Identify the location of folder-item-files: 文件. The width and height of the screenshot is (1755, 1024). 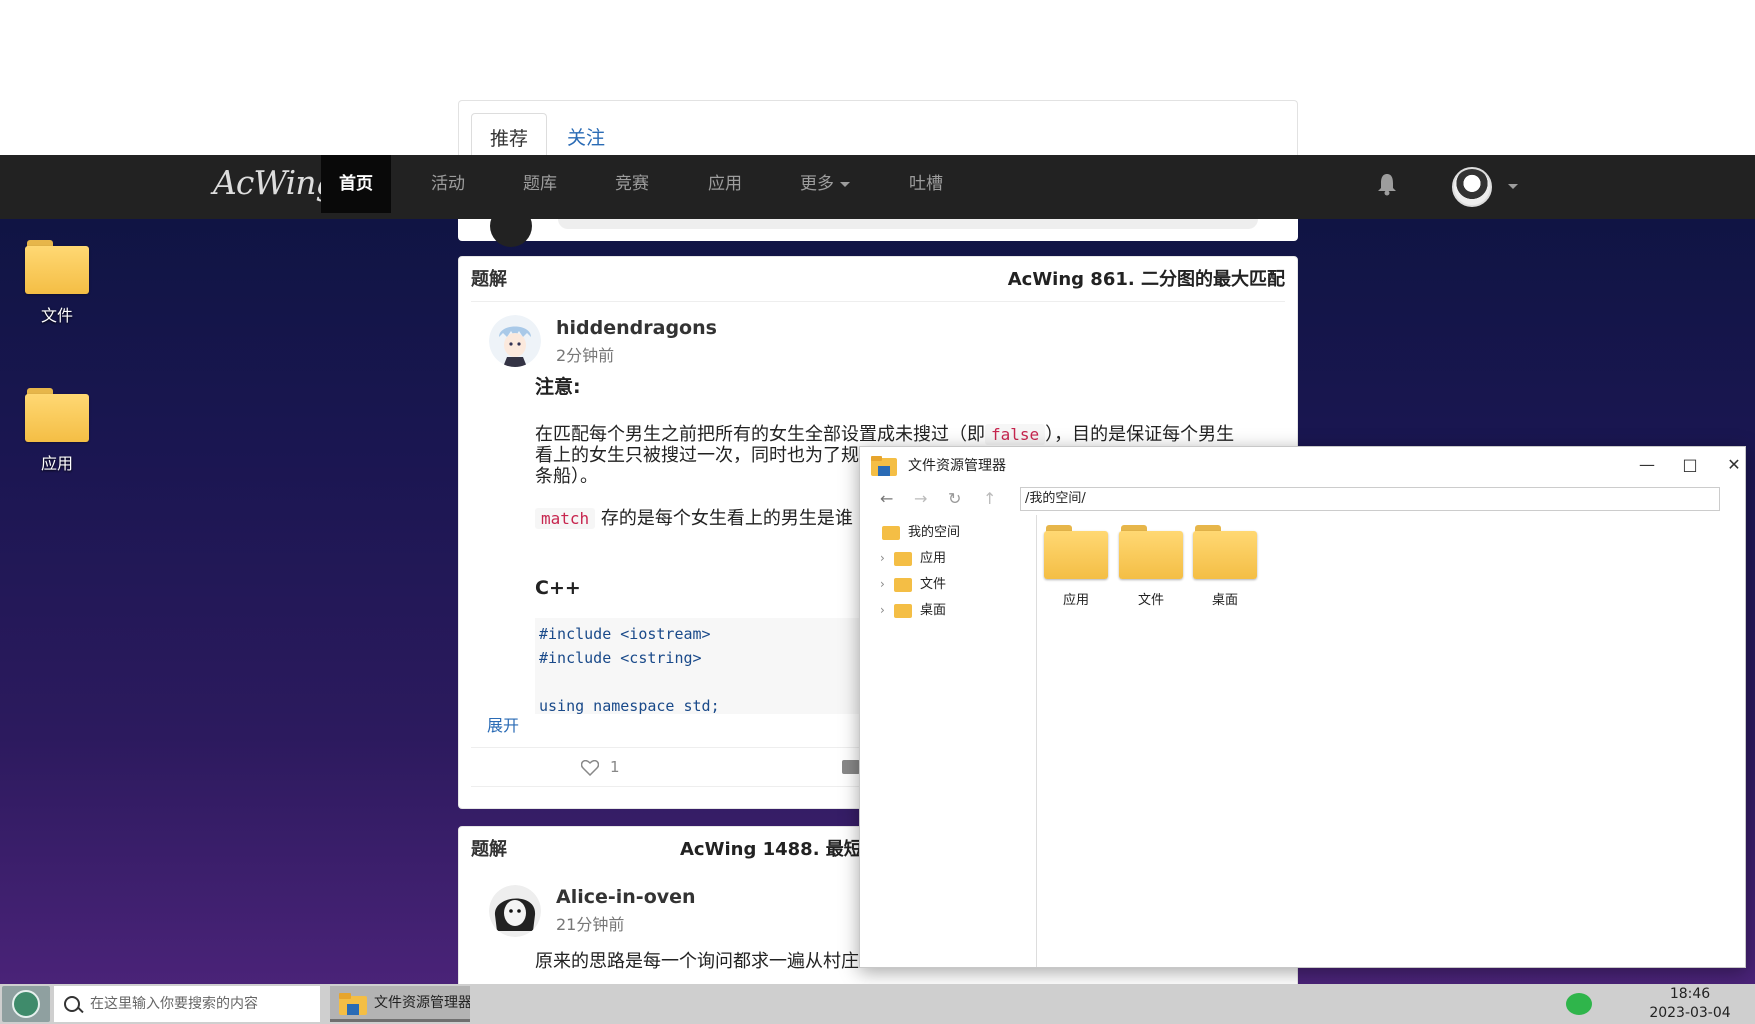
(1151, 566).